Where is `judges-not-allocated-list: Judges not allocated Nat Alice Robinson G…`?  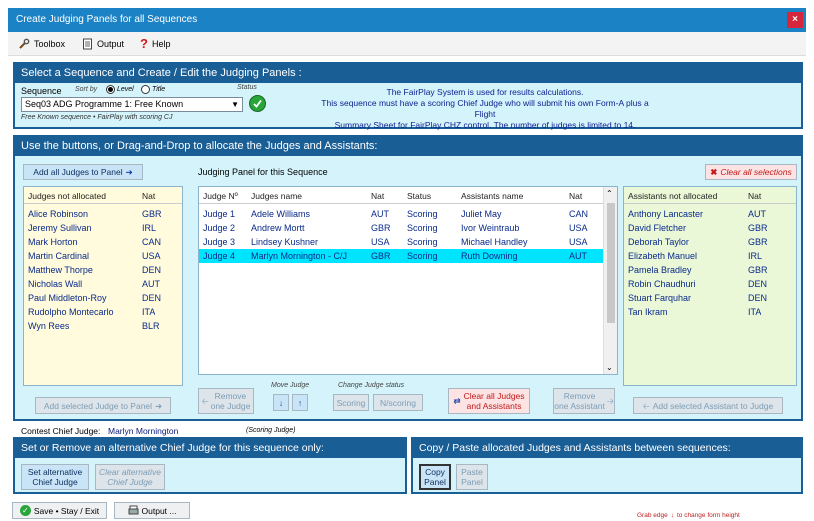
judges-not-allocated-list: Judges not allocated Nat Alice Robinson G… is located at coordinates (103, 286).